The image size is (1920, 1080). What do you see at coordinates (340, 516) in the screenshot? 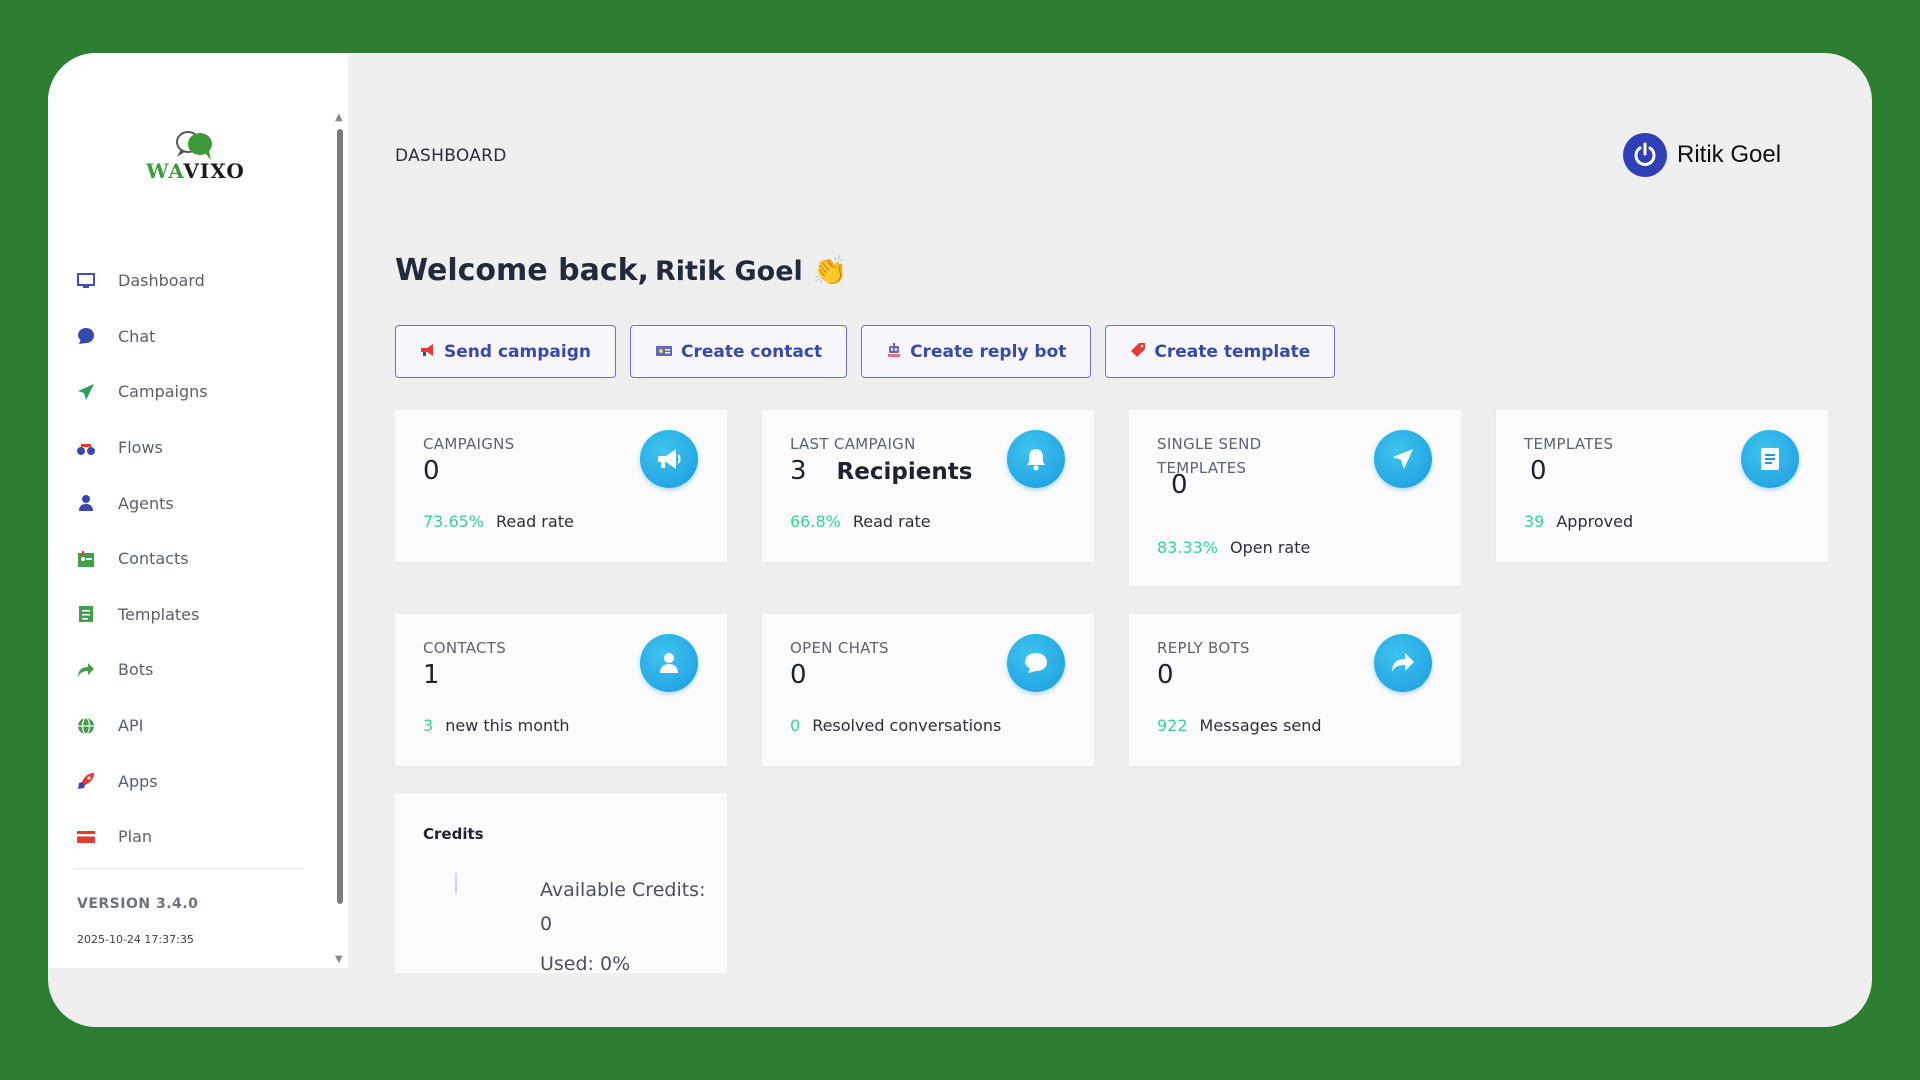
I see `scrollbar-thumb` at bounding box center [340, 516].